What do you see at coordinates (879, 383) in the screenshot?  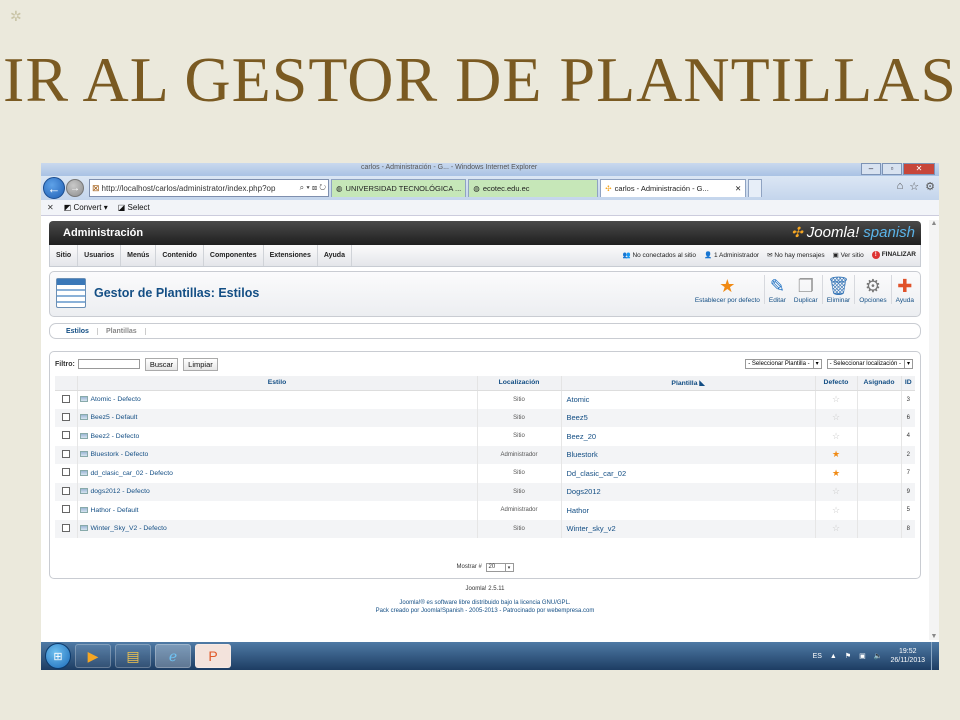 I see `col-assigned: Asignado` at bounding box center [879, 383].